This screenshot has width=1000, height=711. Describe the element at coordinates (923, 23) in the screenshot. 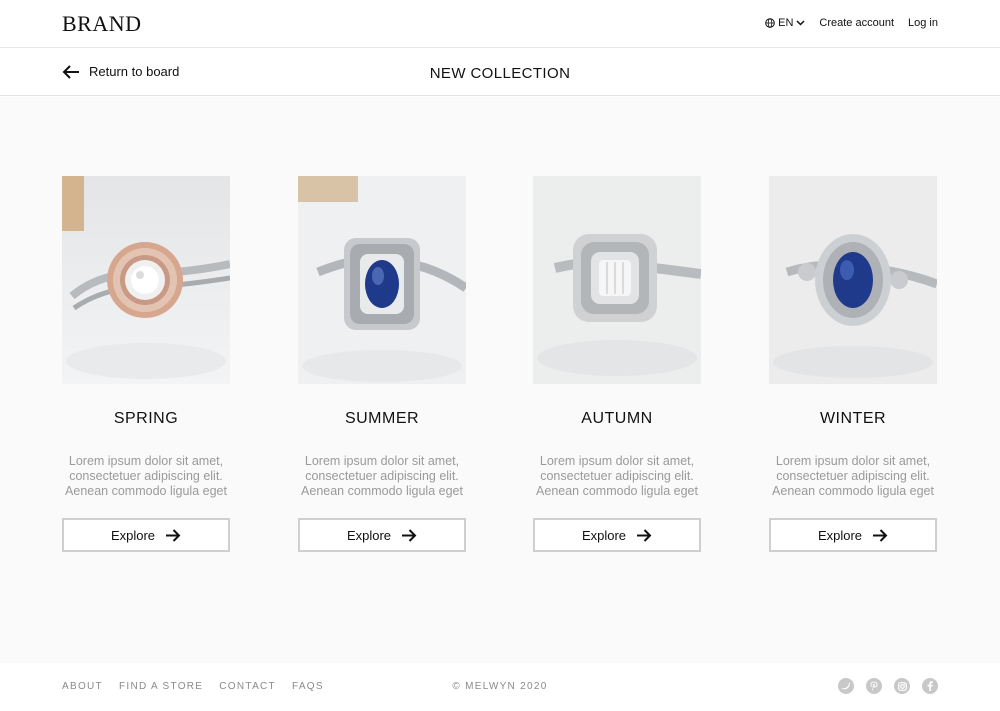

I see `login-link: Log in` at that location.